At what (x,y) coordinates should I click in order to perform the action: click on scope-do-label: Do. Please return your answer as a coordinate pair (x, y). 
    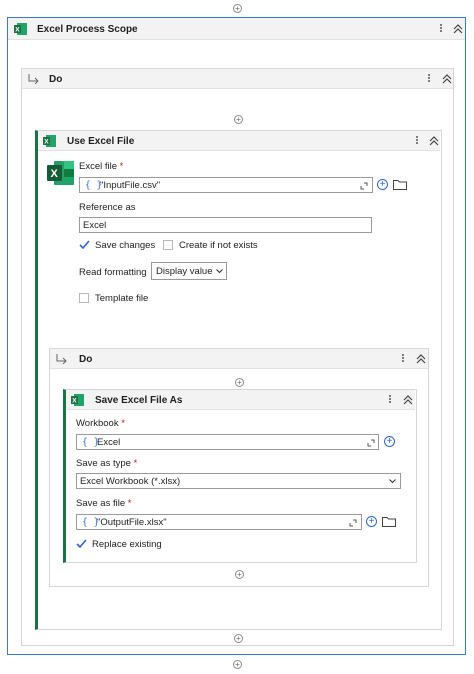
    Looking at the image, I should click on (56, 79).